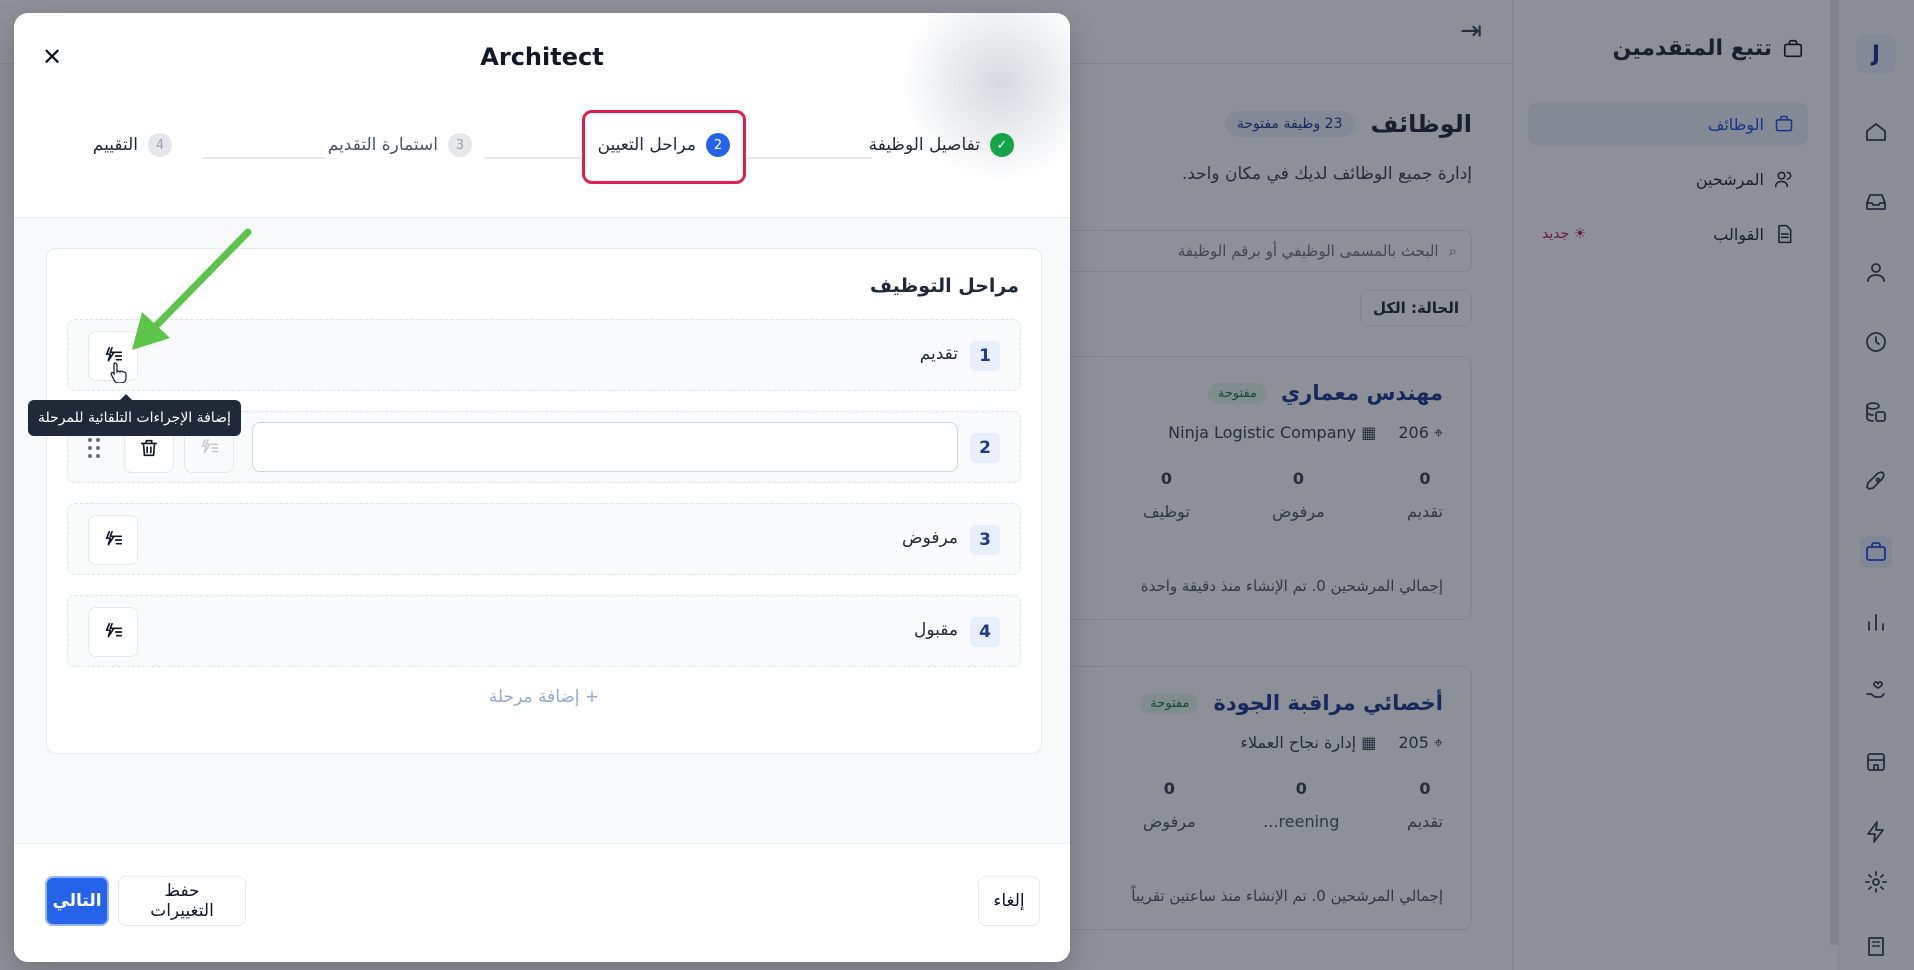  What do you see at coordinates (182, 901) in the screenshot?
I see `save-changes-button: حفظ التغييرات` at bounding box center [182, 901].